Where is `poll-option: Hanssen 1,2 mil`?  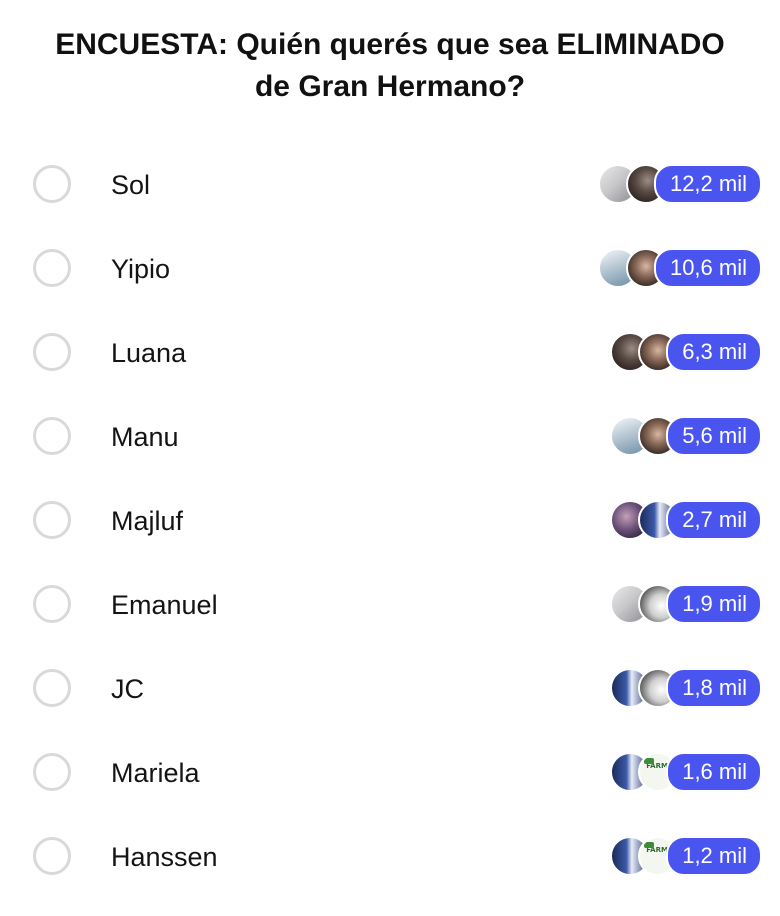 poll-option: Hanssen 1,2 mil is located at coordinates (390, 858).